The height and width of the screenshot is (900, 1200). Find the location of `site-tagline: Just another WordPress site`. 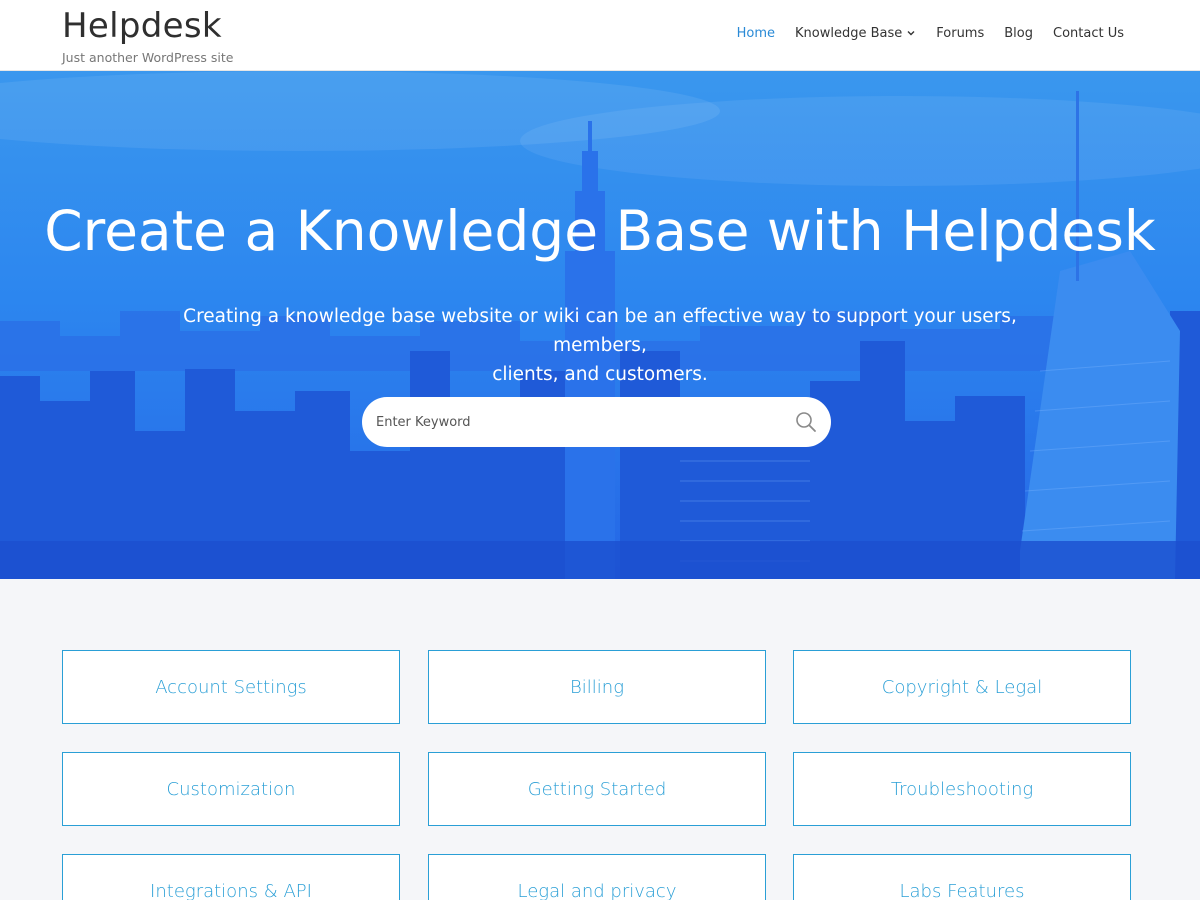

site-tagline: Just another WordPress site is located at coordinates (148, 57).